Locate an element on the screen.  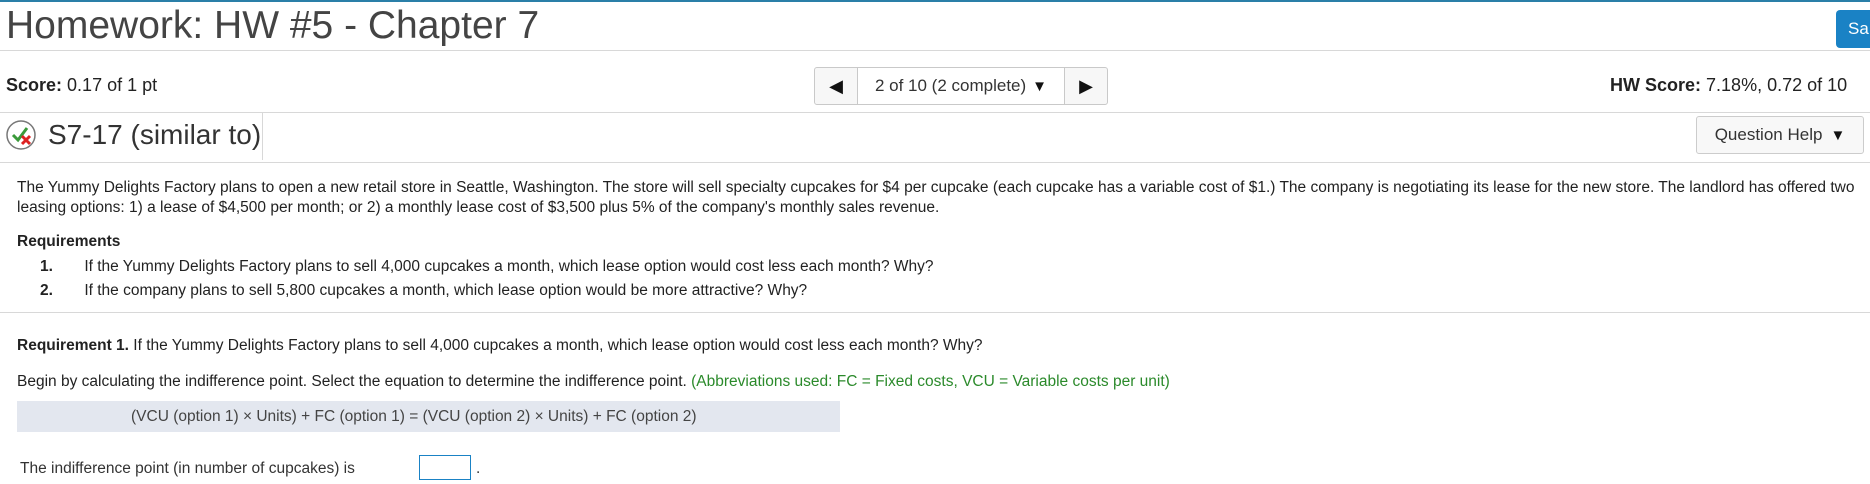
question-position: 2 of 10 (2 complete) is located at coordinates (950, 85).